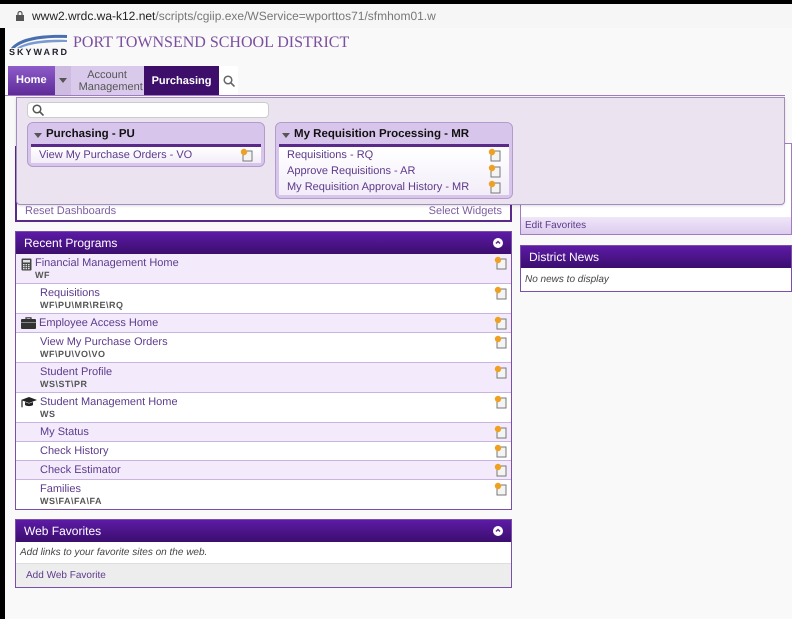 The image size is (792, 619). What do you see at coordinates (564, 257) in the screenshot?
I see `panel-title: District News` at bounding box center [564, 257].